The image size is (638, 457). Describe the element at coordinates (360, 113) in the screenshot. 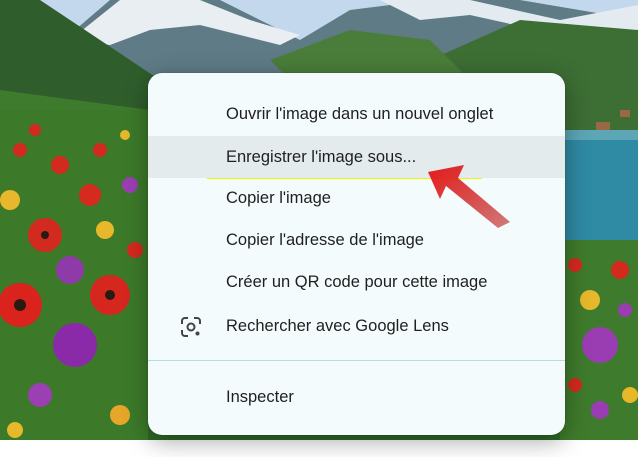

I see `menu-item-label: Ouvrir l'image dans un nouvel onglet` at that location.